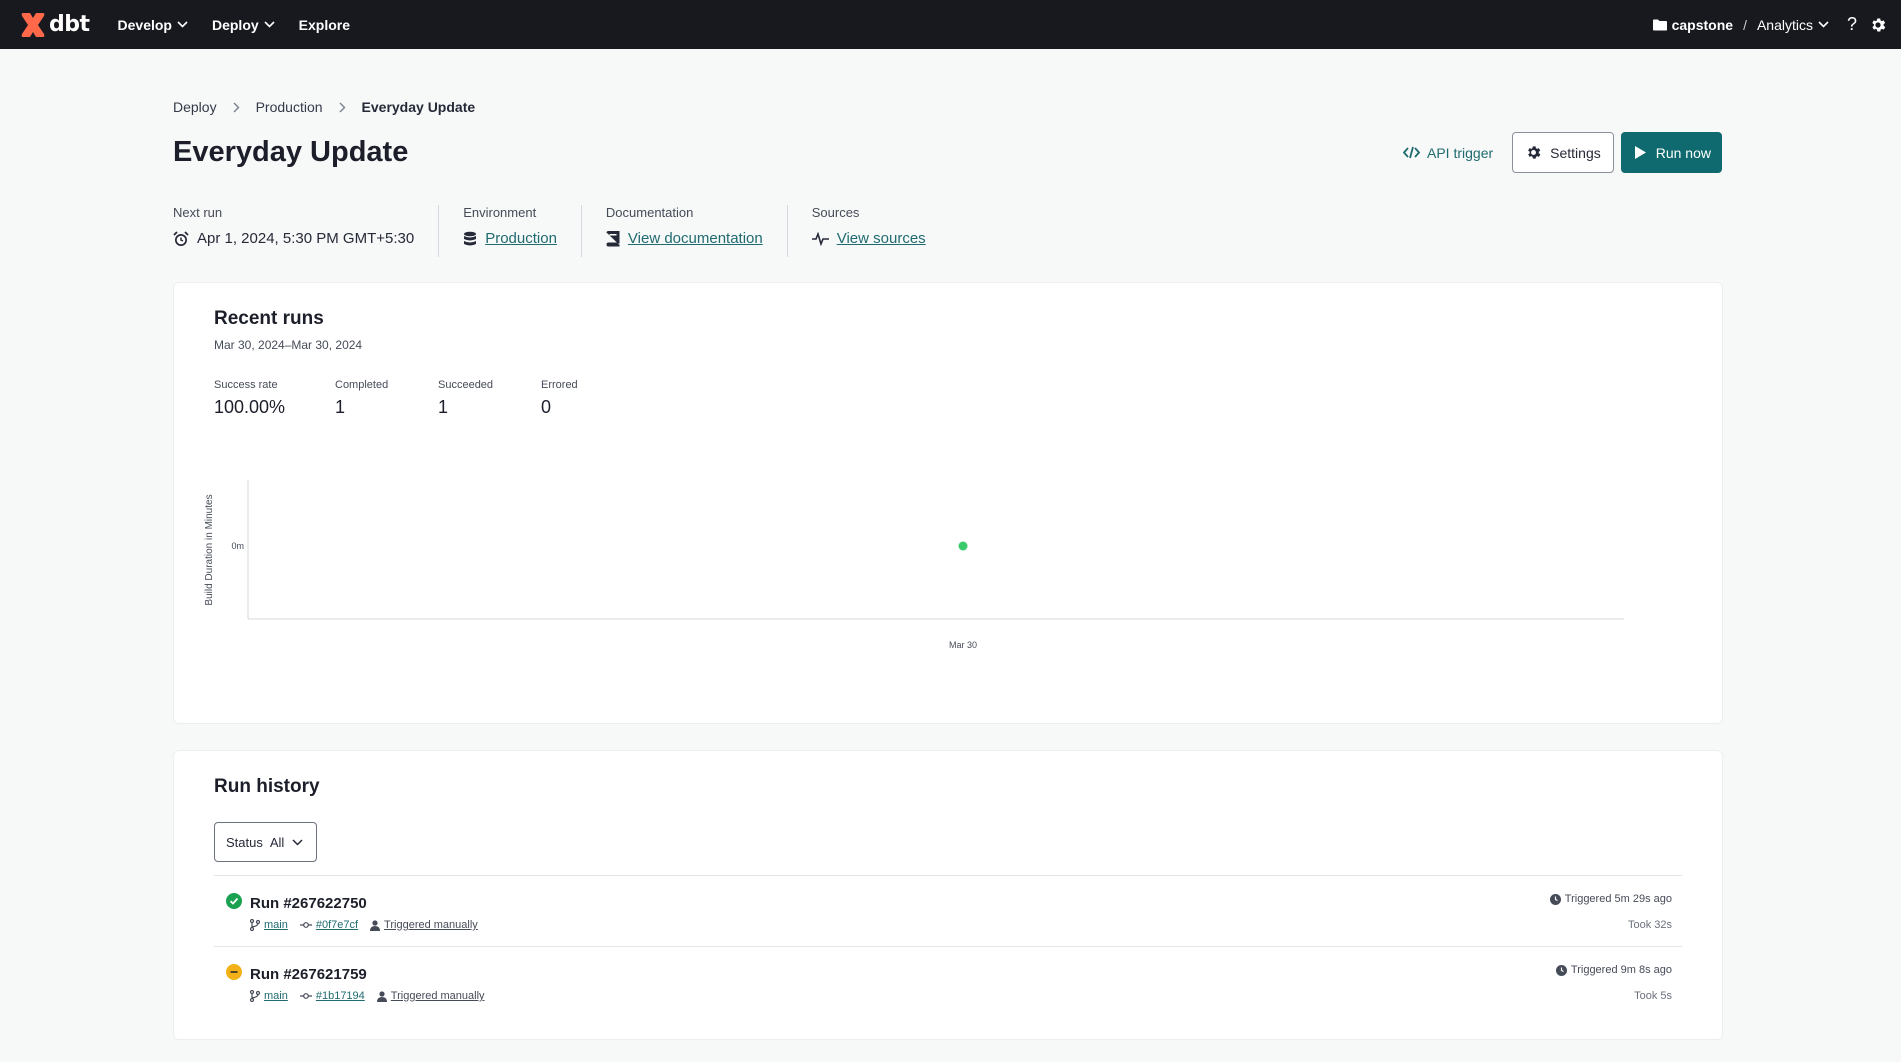 The height and width of the screenshot is (1062, 1901). Describe the element at coordinates (324, 107) in the screenshot. I see `breadcrumb: Deploy Production Everyday Update` at that location.